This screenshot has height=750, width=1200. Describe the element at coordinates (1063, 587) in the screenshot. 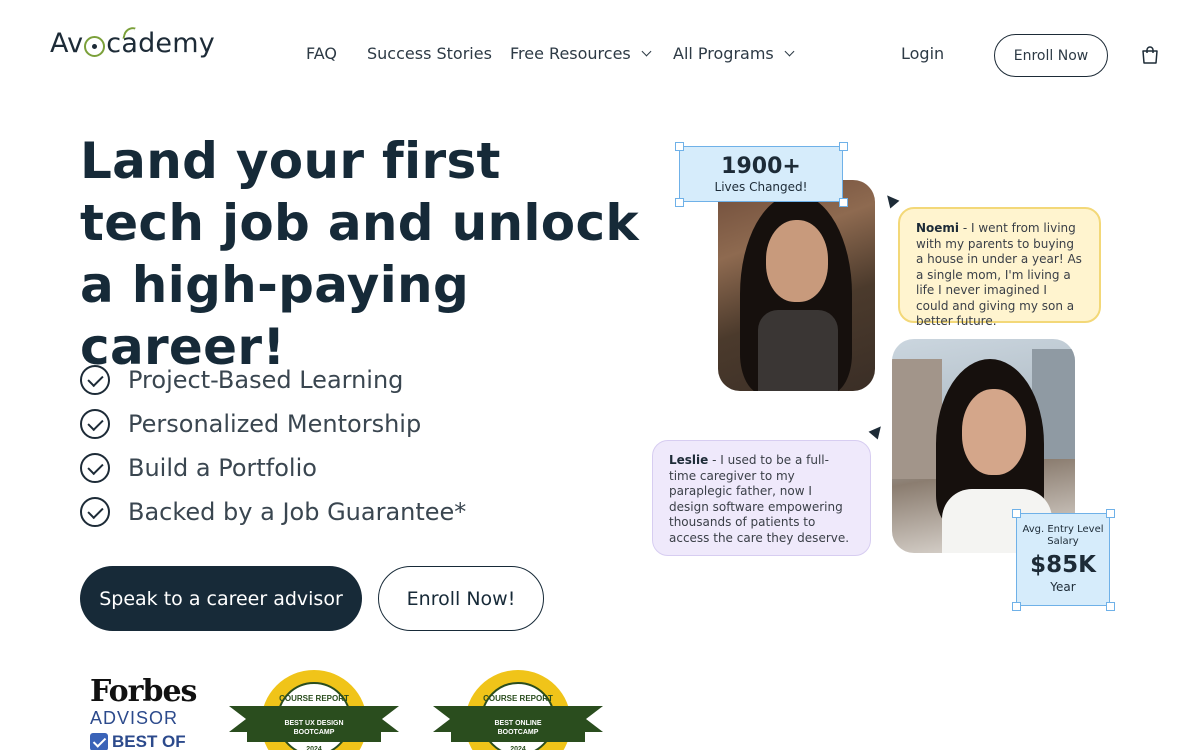

I see `salary-period: Year` at that location.